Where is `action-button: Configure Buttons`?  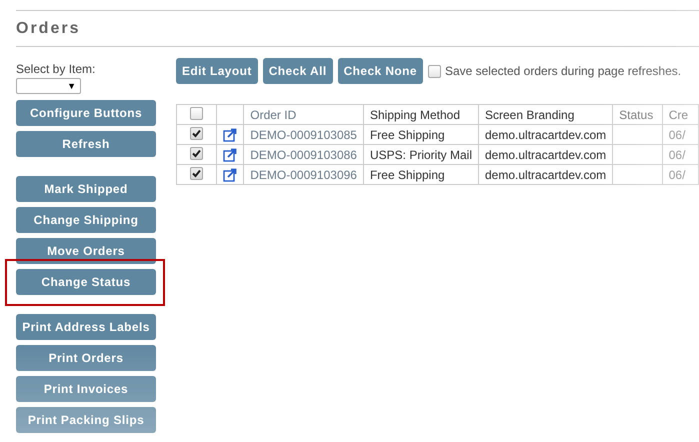
action-button: Configure Buttons is located at coordinates (86, 113).